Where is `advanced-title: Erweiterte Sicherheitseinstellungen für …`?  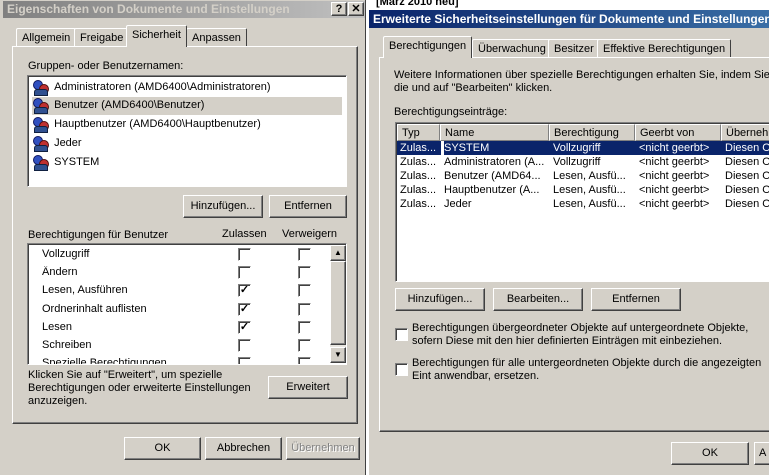 advanced-title: Erweiterte Sicherheitseinstellungen für … is located at coordinates (571, 19).